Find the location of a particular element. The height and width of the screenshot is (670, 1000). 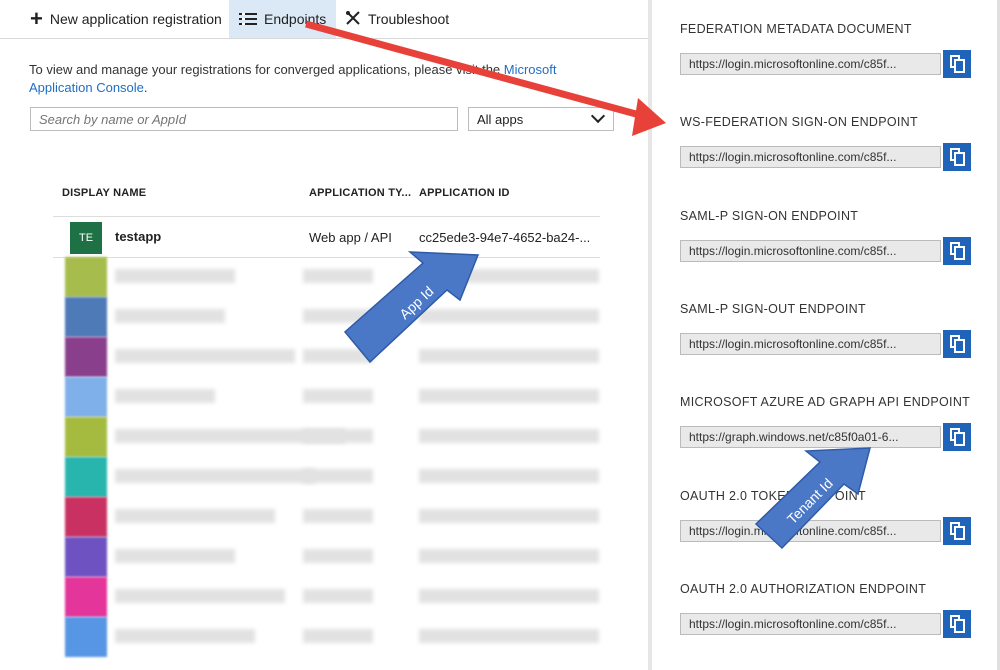

app-filter-value: All apps is located at coordinates (500, 119).